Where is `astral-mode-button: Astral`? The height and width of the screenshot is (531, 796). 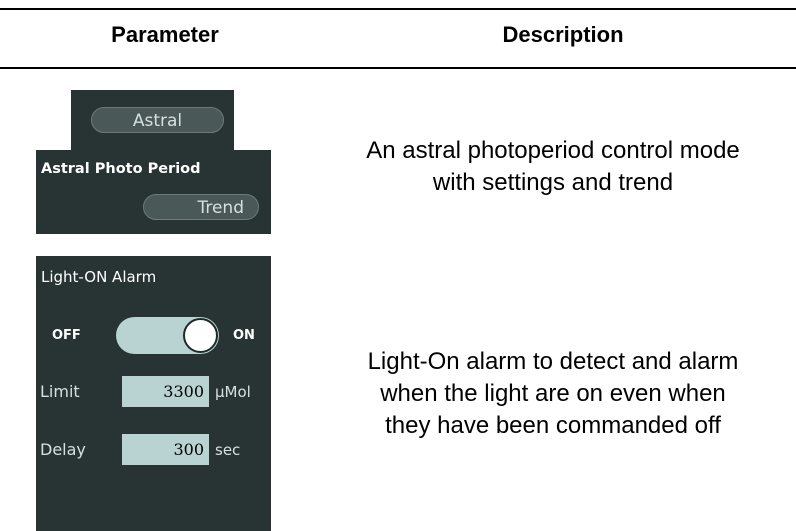 astral-mode-button: Astral is located at coordinates (157, 120).